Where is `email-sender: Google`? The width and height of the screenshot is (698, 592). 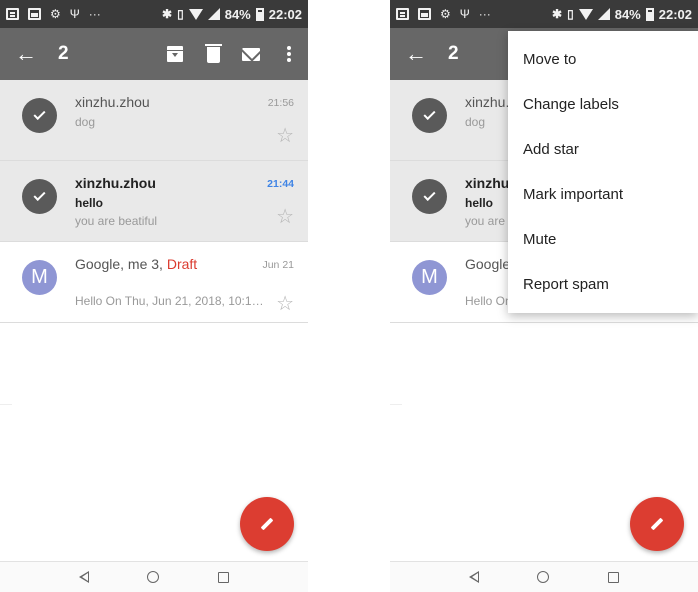 email-sender: Google is located at coordinates (488, 264).